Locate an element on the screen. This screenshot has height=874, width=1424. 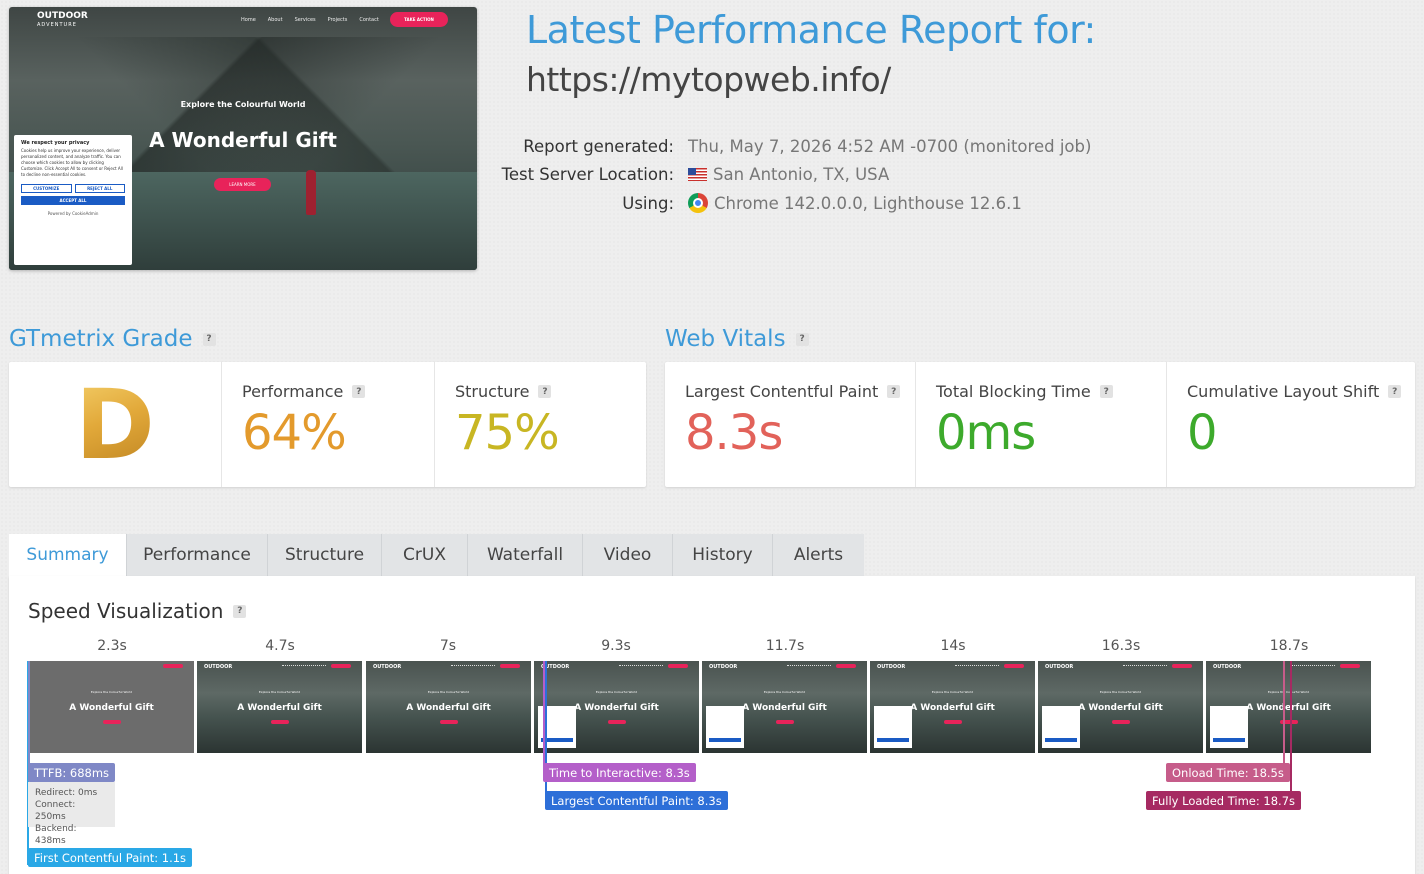
onload-marker: Onload Time: 18.5s is located at coordinates (1228, 772).